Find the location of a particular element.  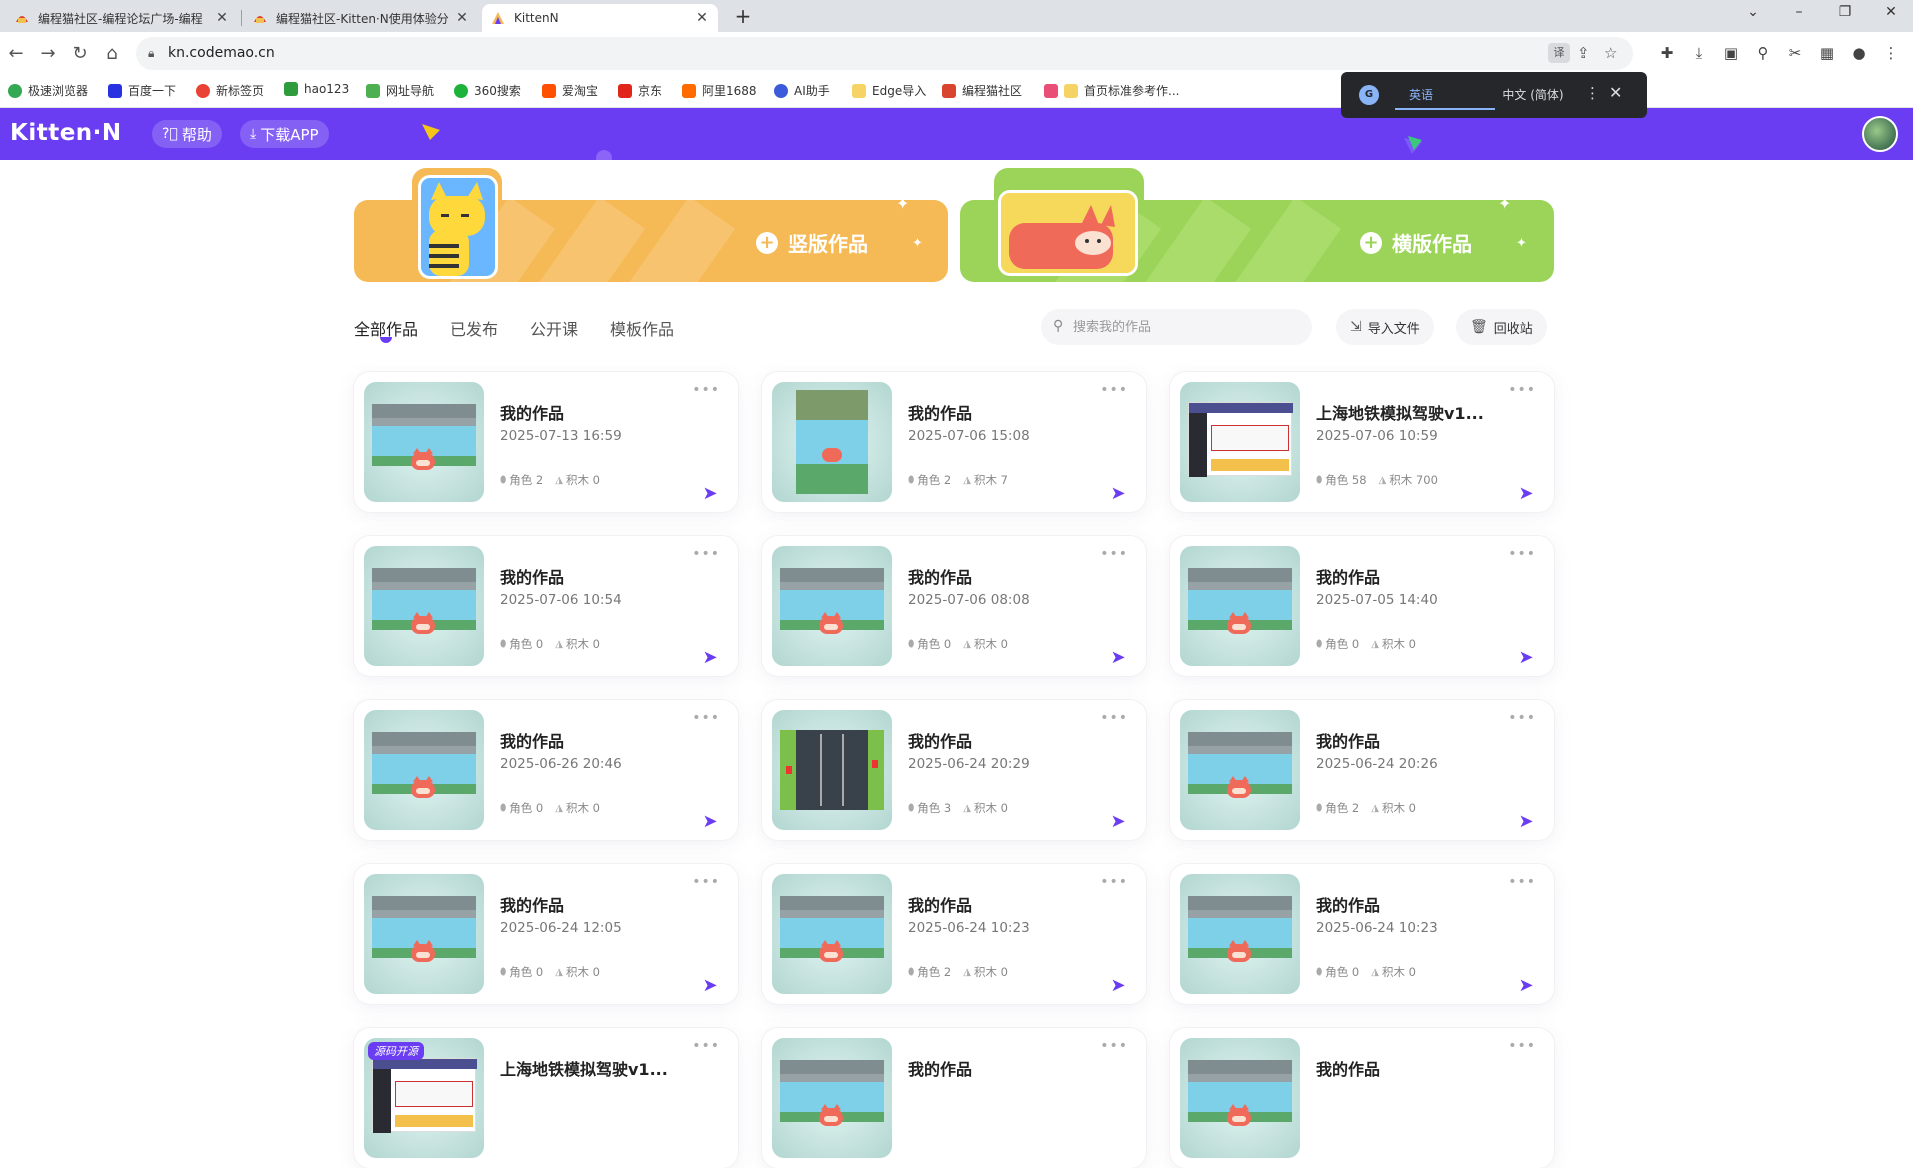

recycle-bin-button: 🗑︎ 回收站 is located at coordinates (1501, 327).